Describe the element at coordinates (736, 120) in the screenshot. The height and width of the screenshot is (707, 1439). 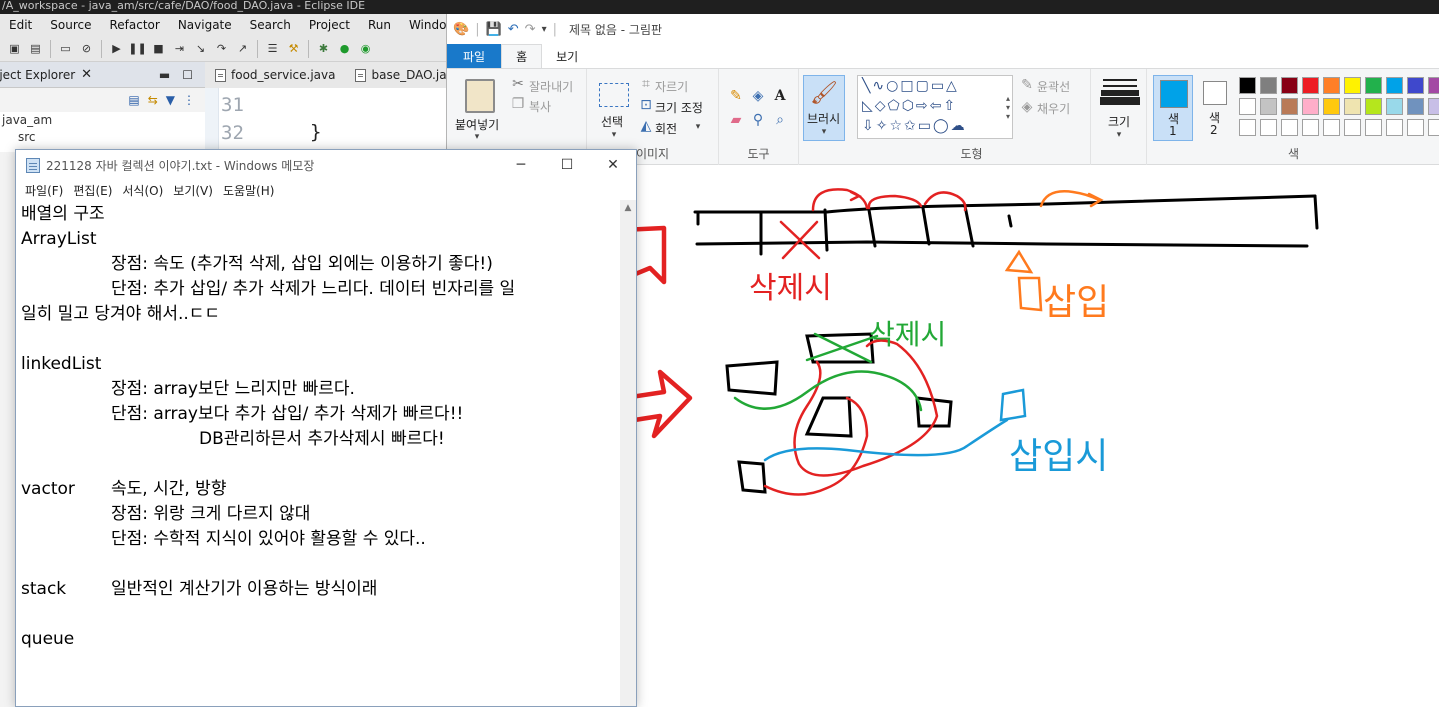
I see `eraser-icon: ▰` at that location.